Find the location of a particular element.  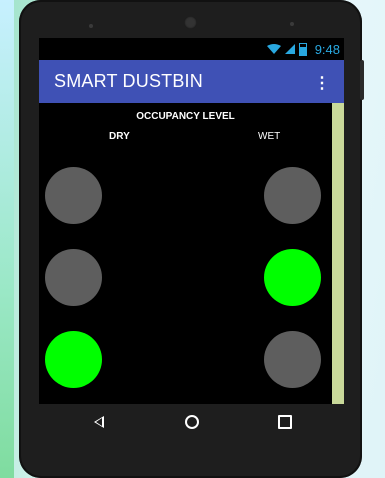

background-strip is located at coordinates (7, 239).